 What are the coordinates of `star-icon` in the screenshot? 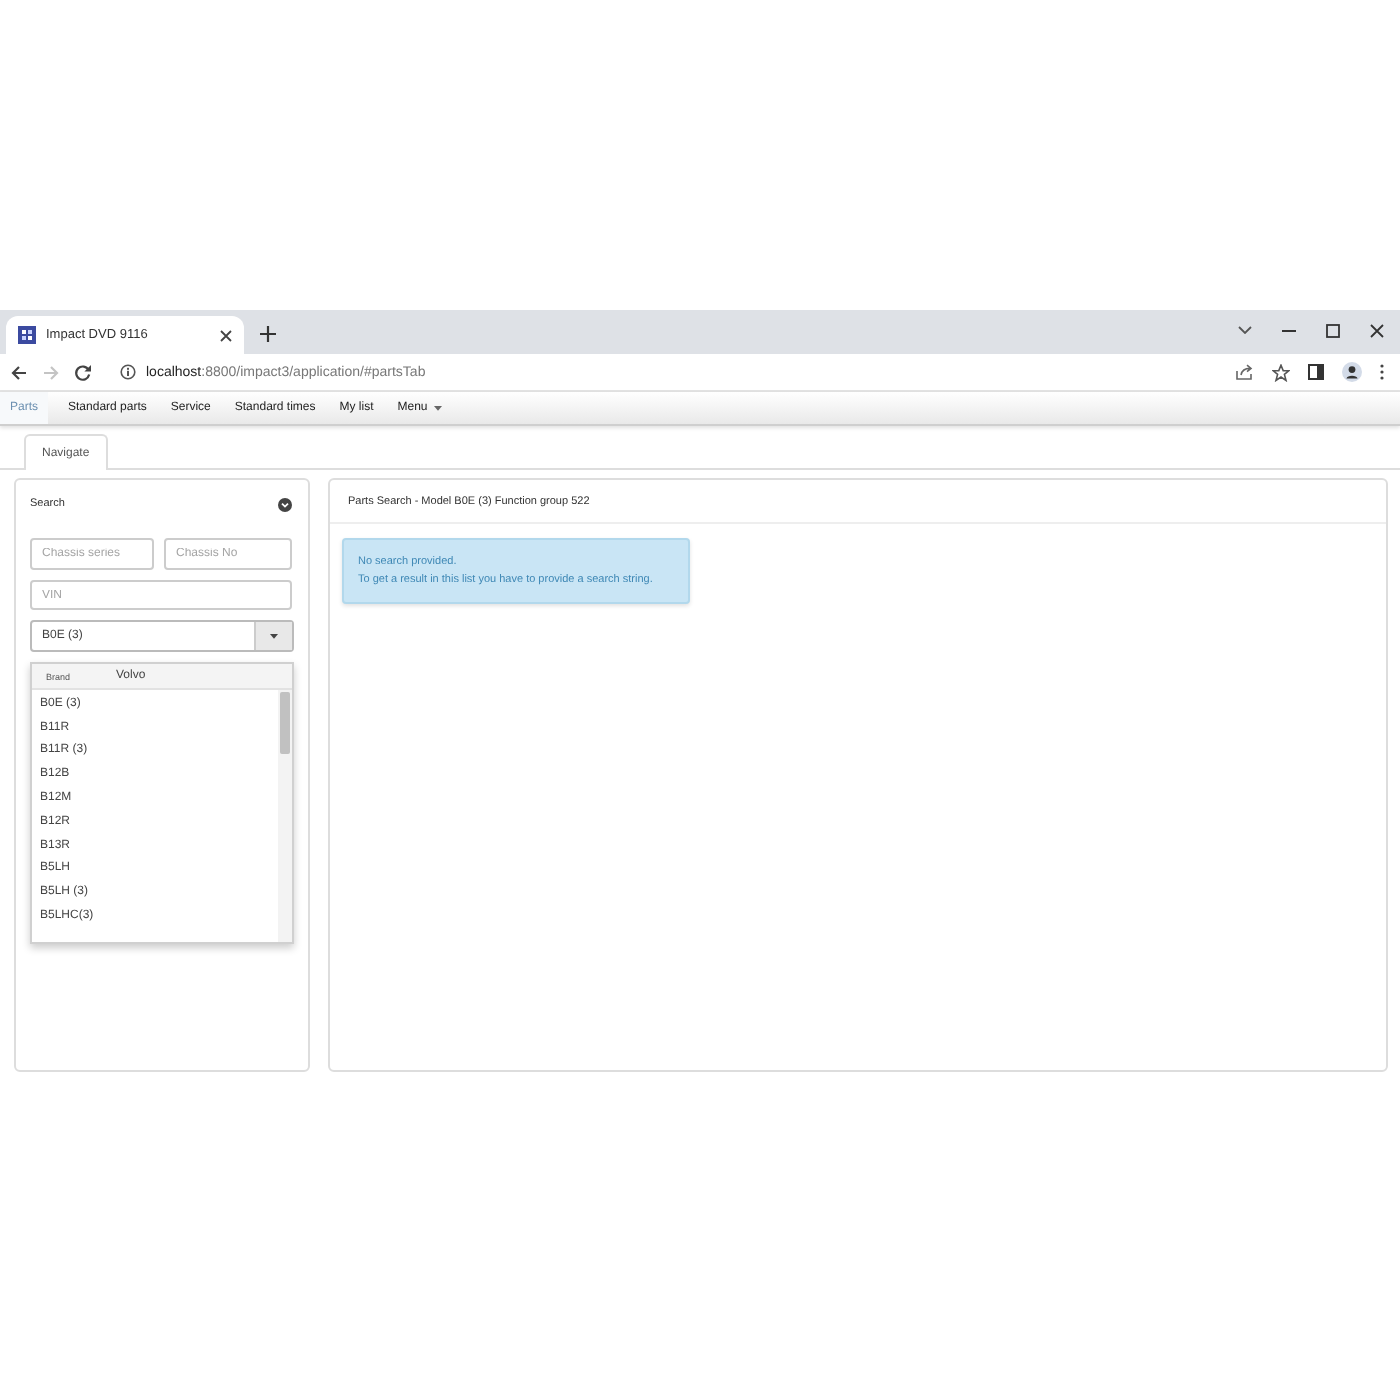 It's located at (1281, 372).